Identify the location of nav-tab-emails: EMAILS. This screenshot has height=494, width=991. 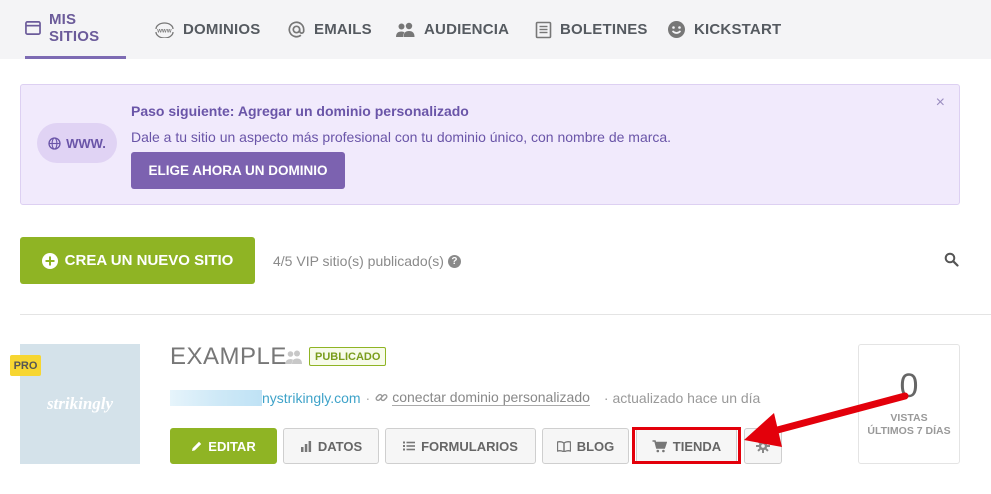
(329, 29).